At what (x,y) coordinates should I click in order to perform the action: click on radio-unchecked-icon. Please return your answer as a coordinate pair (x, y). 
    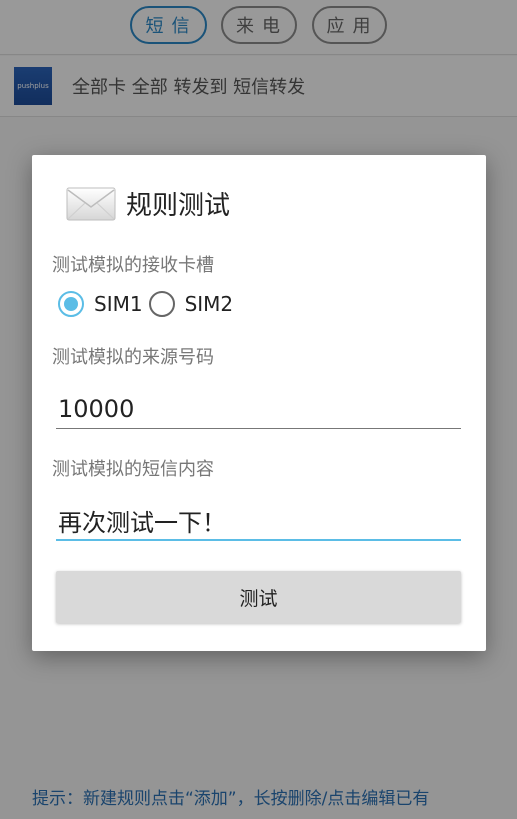
    Looking at the image, I should click on (161, 304).